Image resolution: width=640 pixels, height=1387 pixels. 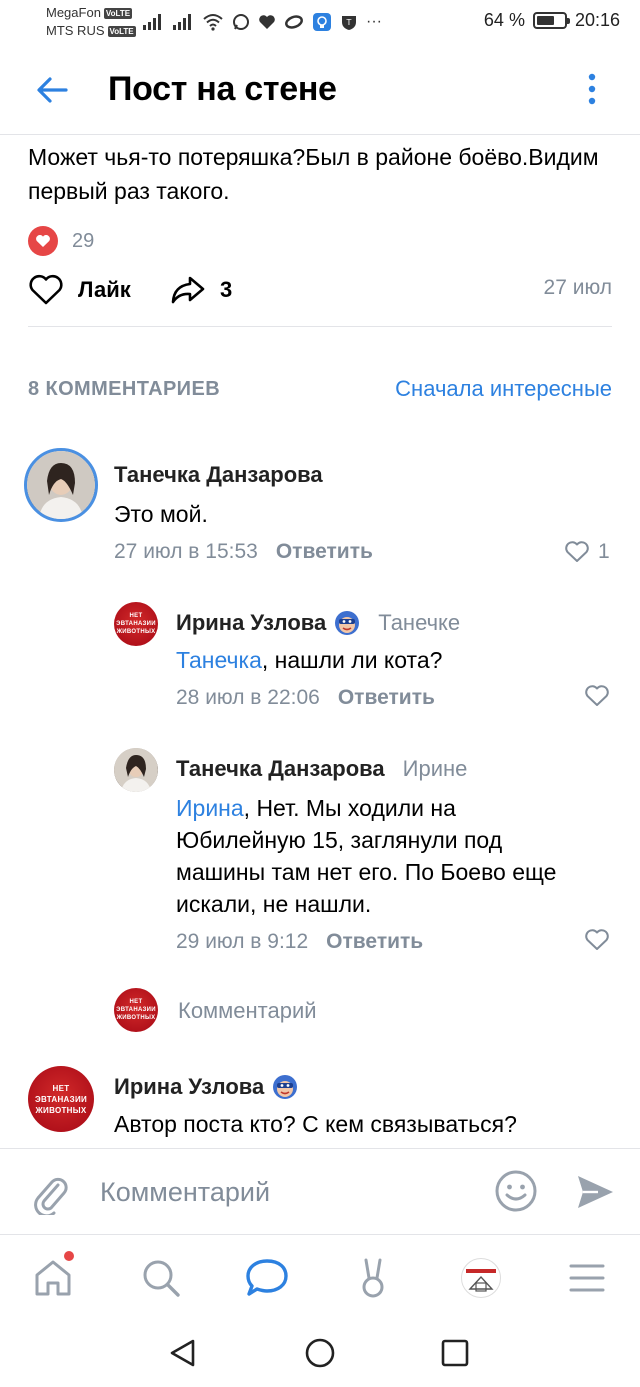 I want to click on comment-meta: 27 июл в 15:53 Ответить, so click(x=243, y=552).